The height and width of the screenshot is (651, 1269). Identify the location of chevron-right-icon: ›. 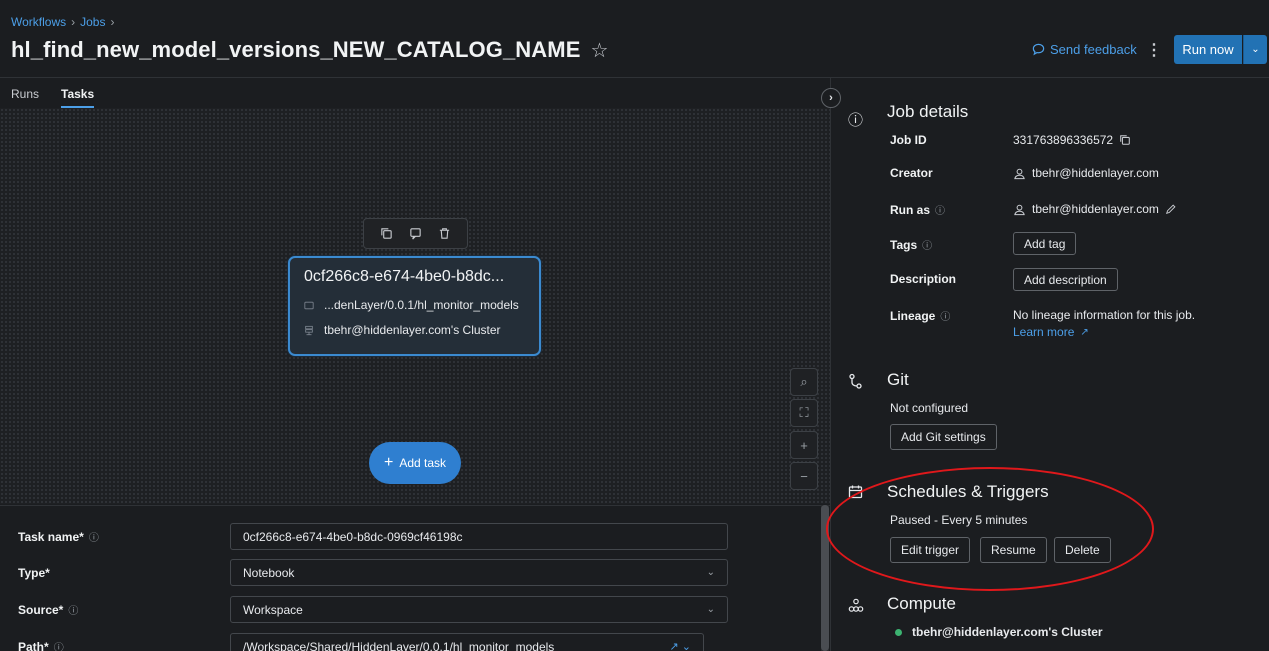
(831, 98).